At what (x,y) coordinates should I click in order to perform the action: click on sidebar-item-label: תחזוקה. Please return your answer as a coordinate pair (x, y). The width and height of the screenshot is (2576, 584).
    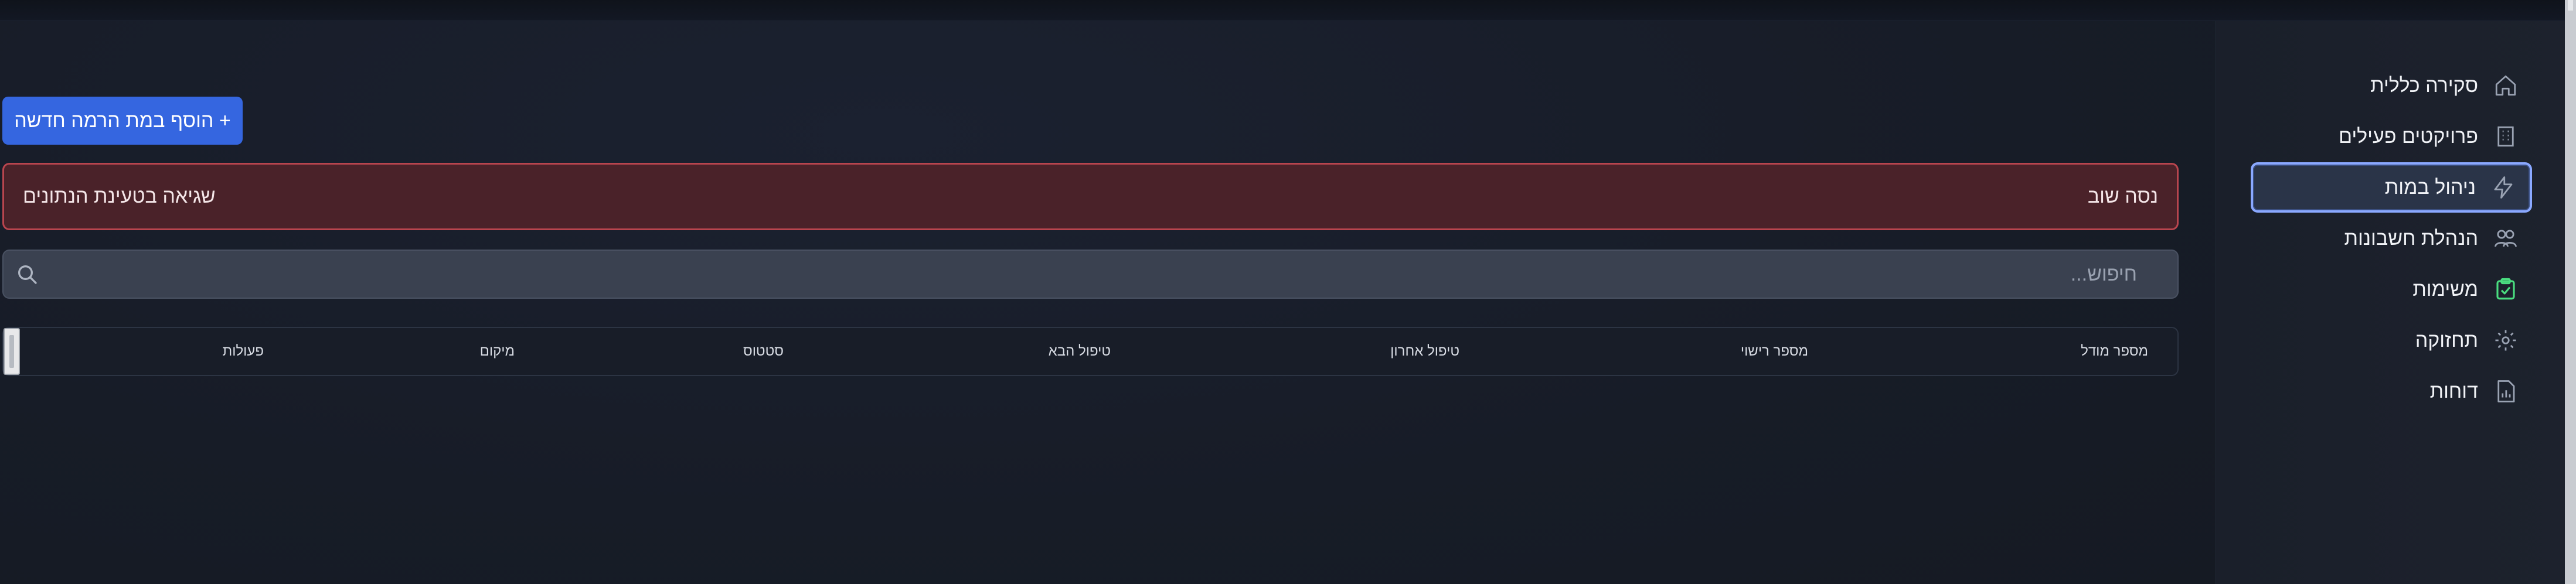
    Looking at the image, I should click on (2446, 340).